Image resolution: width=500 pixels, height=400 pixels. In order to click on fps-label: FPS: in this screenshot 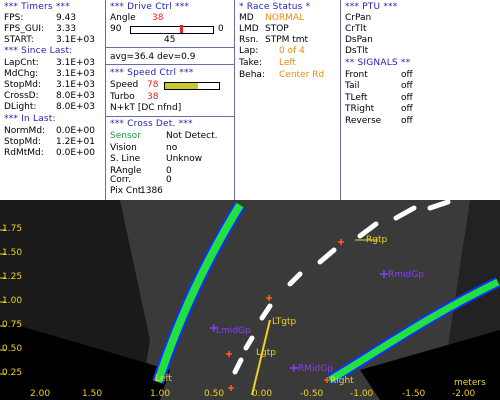, I will do `click(14, 18)`.